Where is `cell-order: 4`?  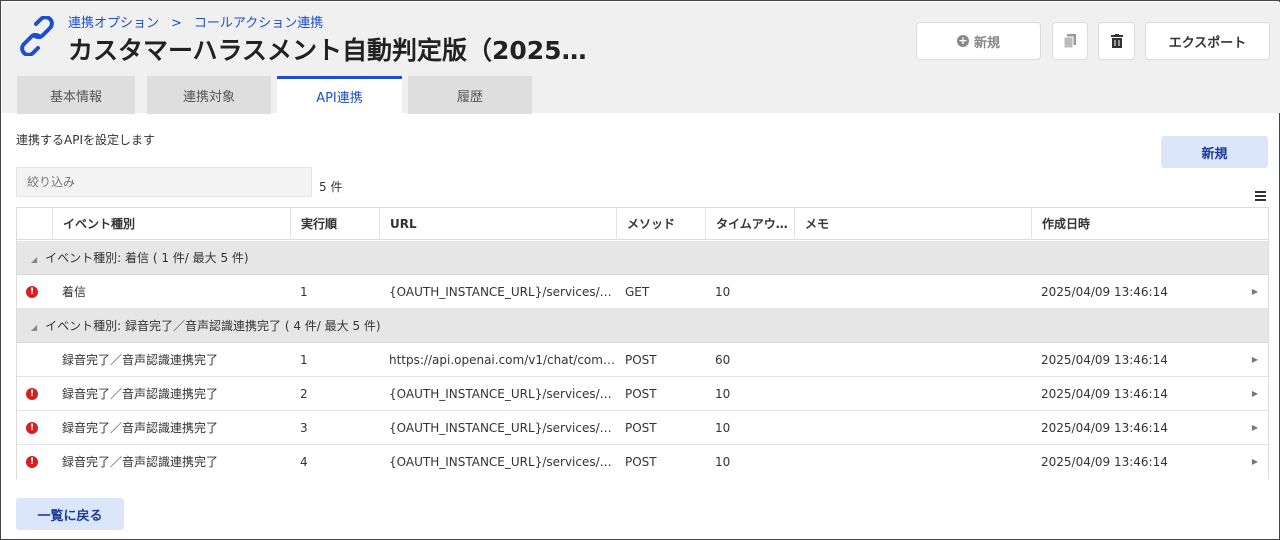
cell-order: 4 is located at coordinates (304, 462).